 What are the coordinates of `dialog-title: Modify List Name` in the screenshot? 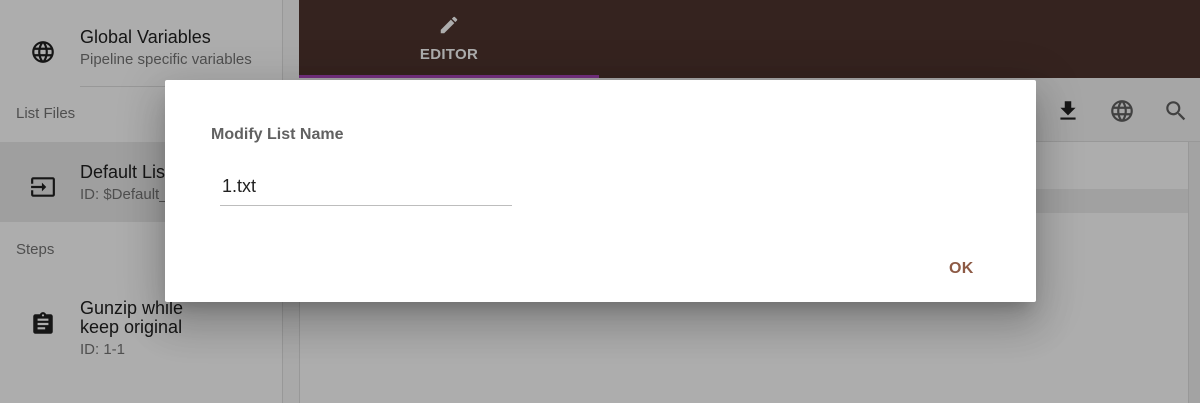 It's located at (277, 134).